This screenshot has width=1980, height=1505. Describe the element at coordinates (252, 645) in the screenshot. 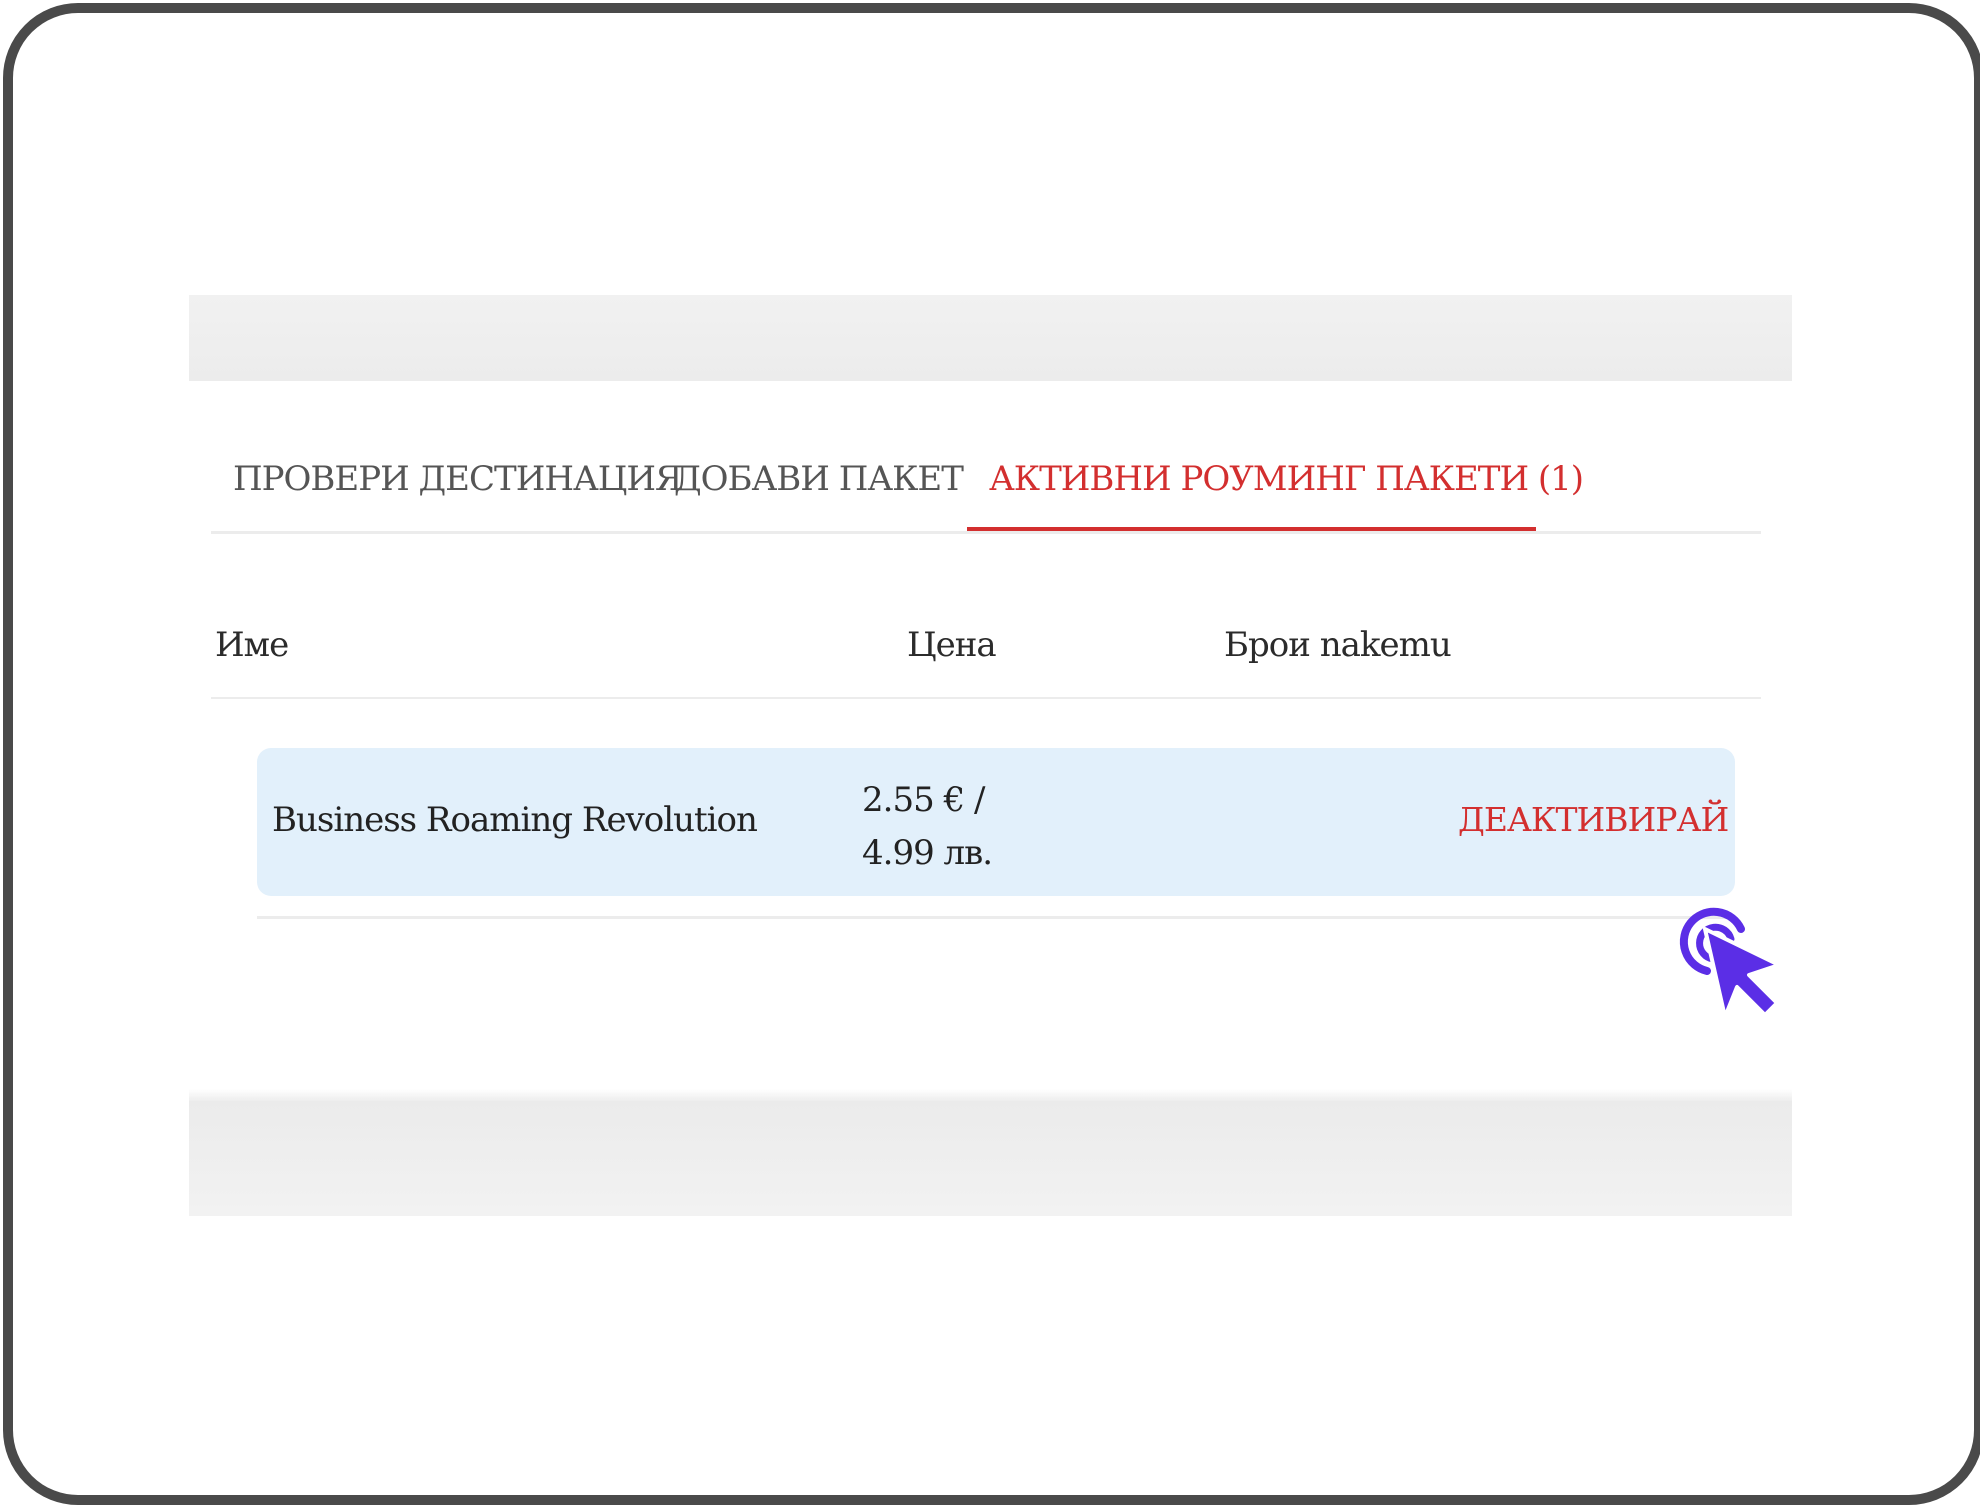

I see `header-name: Име` at that location.